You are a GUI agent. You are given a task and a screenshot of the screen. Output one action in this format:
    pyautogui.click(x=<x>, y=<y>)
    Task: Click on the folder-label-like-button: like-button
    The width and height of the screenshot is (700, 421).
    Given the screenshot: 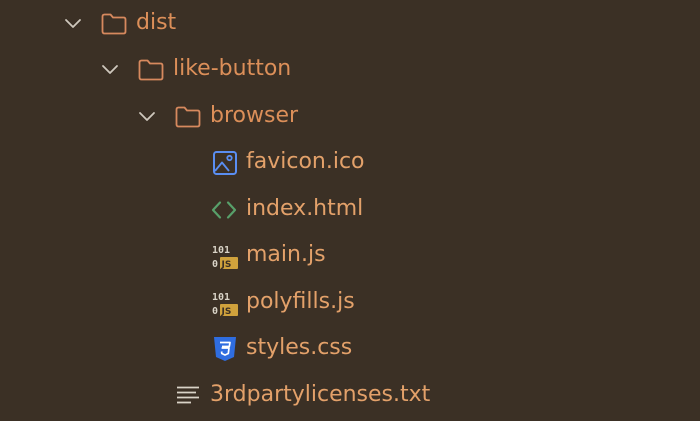 What is the action you would take?
    pyautogui.click(x=232, y=68)
    